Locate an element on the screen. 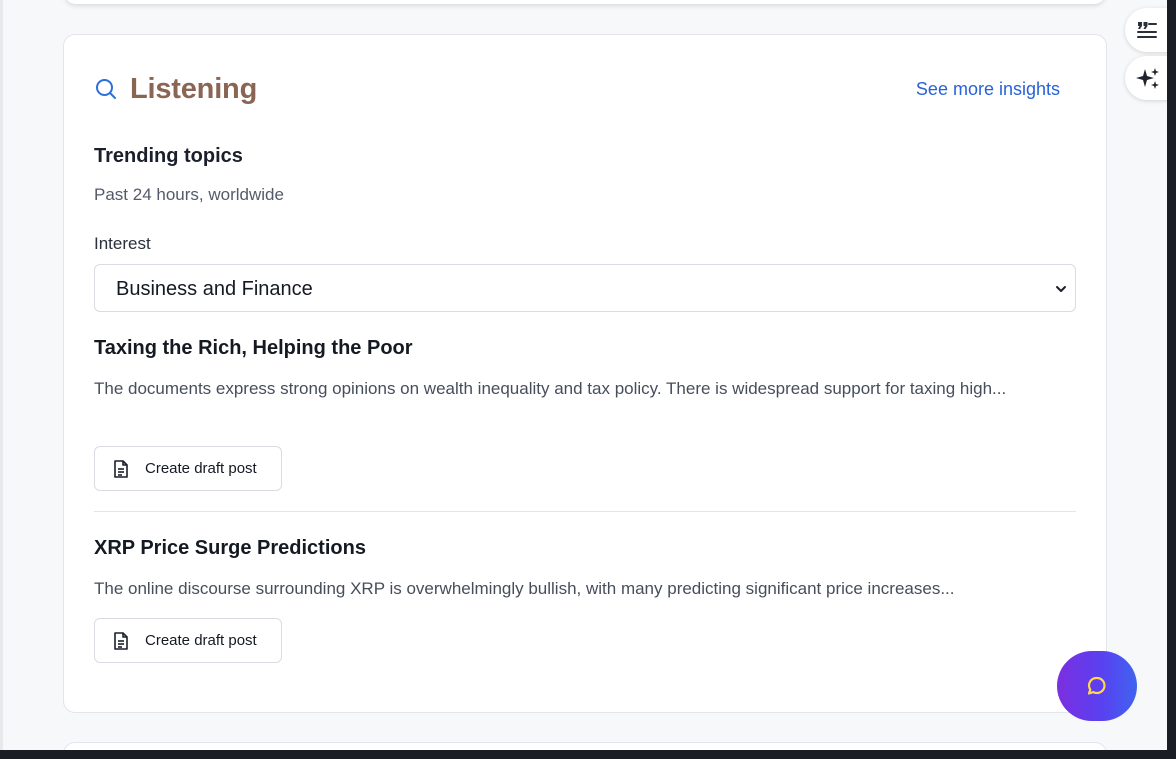 This screenshot has width=1176, height=759. trending-topics-heading: Trending topics is located at coordinates (168, 156).